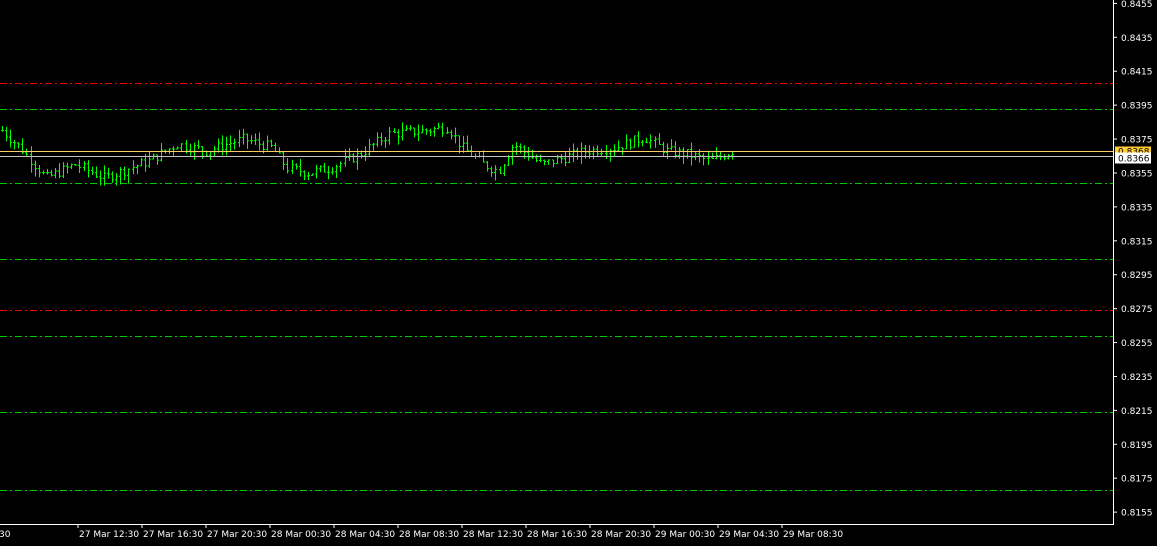  Describe the element at coordinates (1137, 141) in the screenshot. I see `price-tick-label: 0.8375` at that location.